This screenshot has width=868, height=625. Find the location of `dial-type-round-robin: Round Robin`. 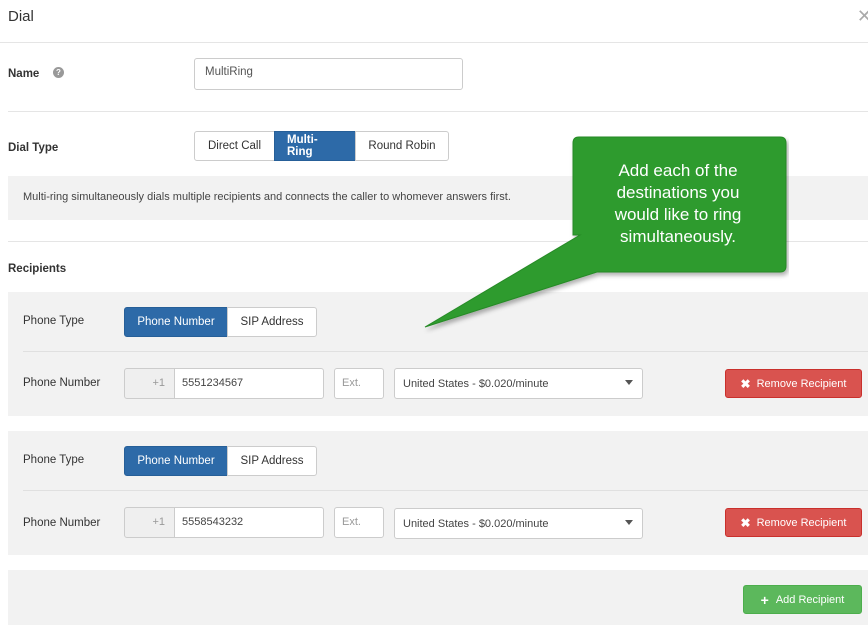

dial-type-round-robin: Round Robin is located at coordinates (402, 146).